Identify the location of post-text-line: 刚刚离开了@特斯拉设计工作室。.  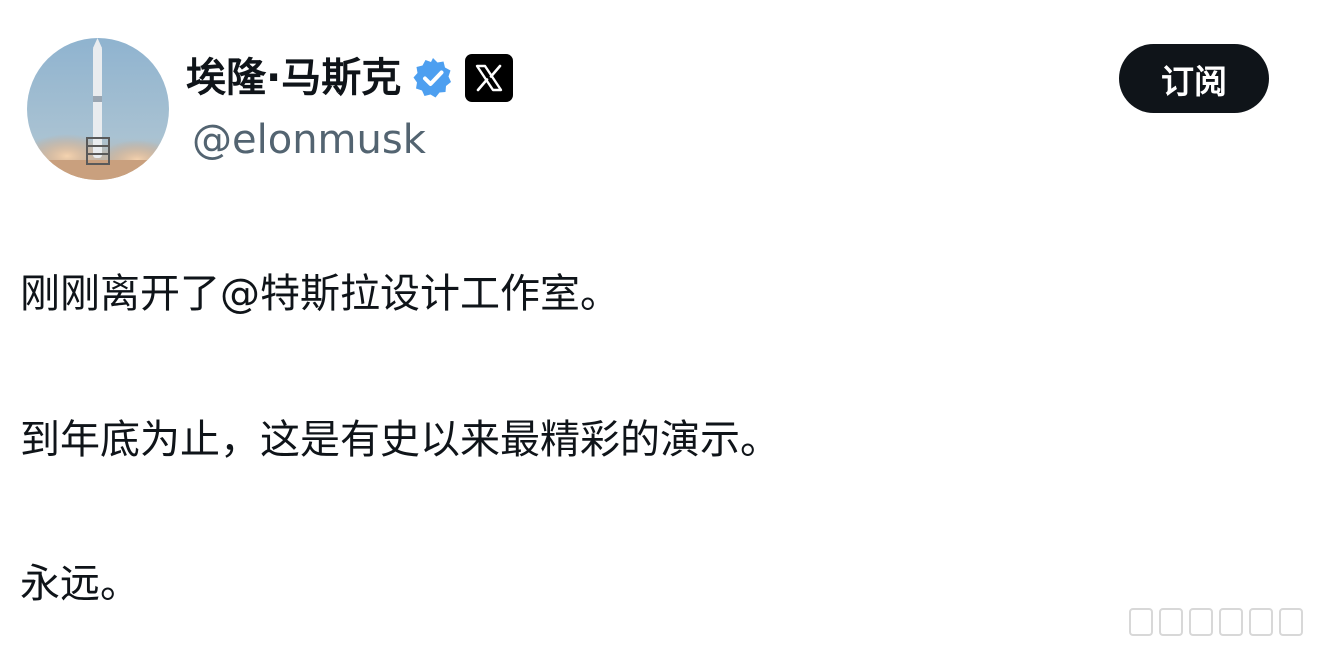
(320, 294).